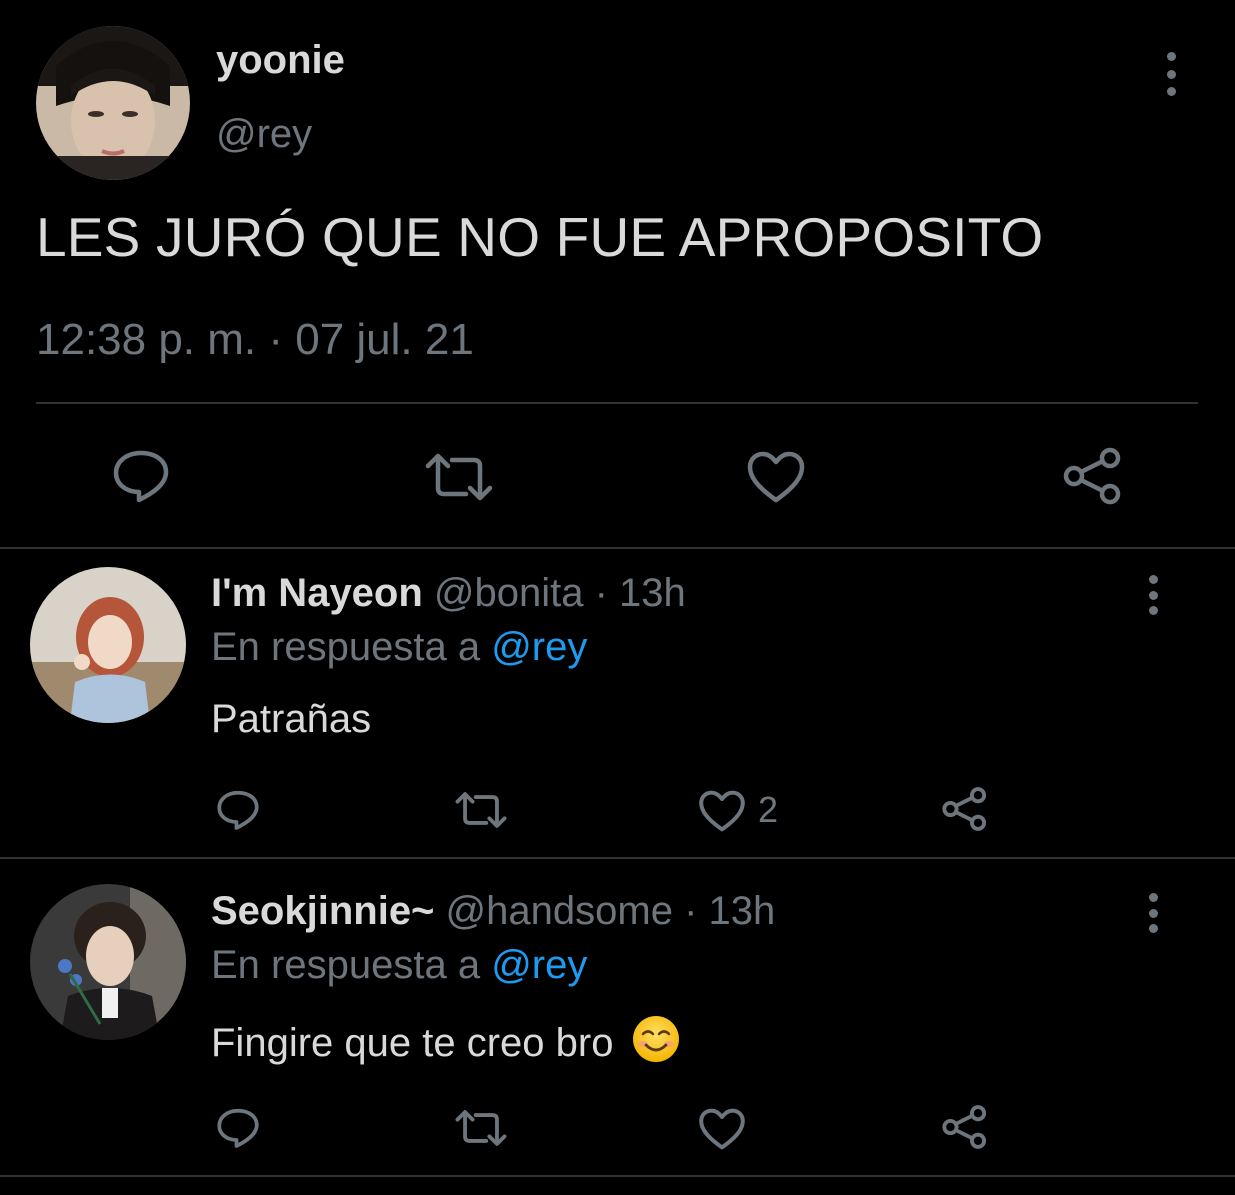 Image resolution: width=1235 pixels, height=1195 pixels. What do you see at coordinates (768, 809) in the screenshot?
I see `like-count: 2` at bounding box center [768, 809].